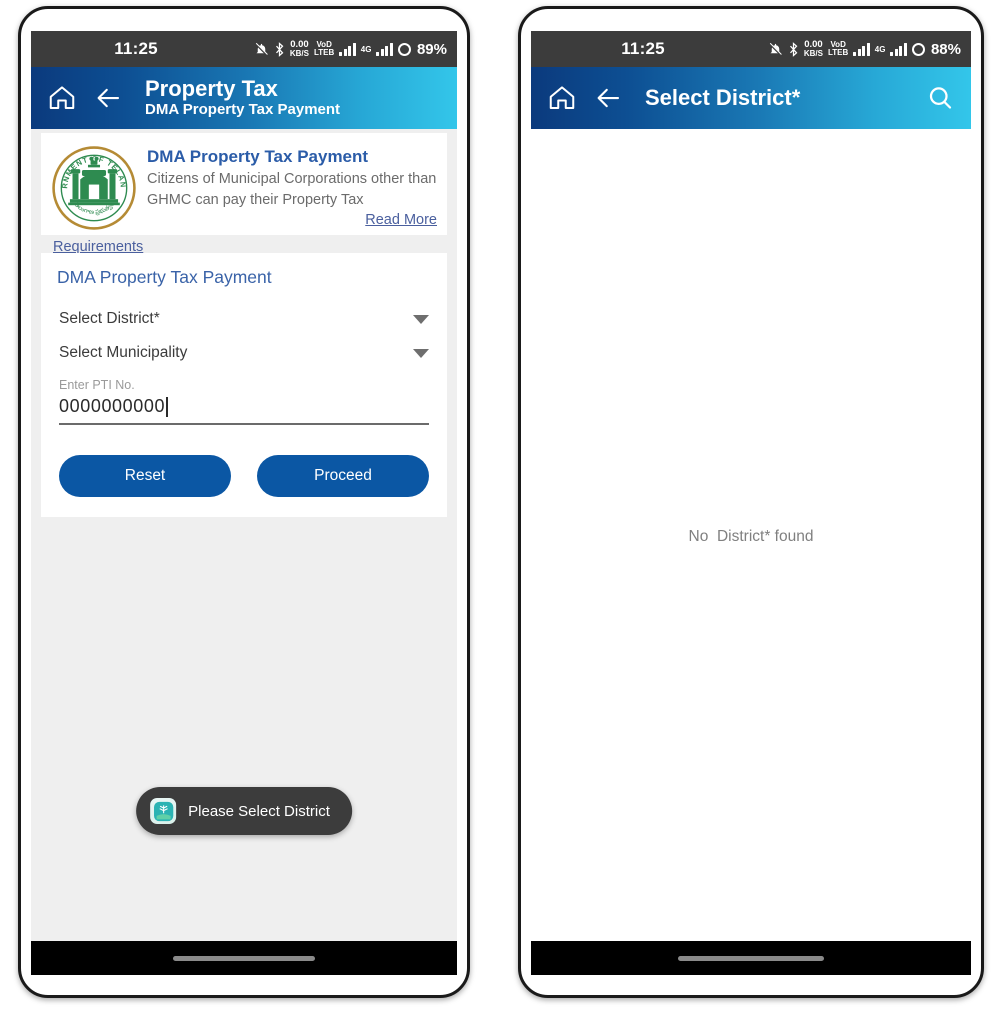  I want to click on app-bar-left: Property Tax DMA Property Tax Payment, so click(244, 98).